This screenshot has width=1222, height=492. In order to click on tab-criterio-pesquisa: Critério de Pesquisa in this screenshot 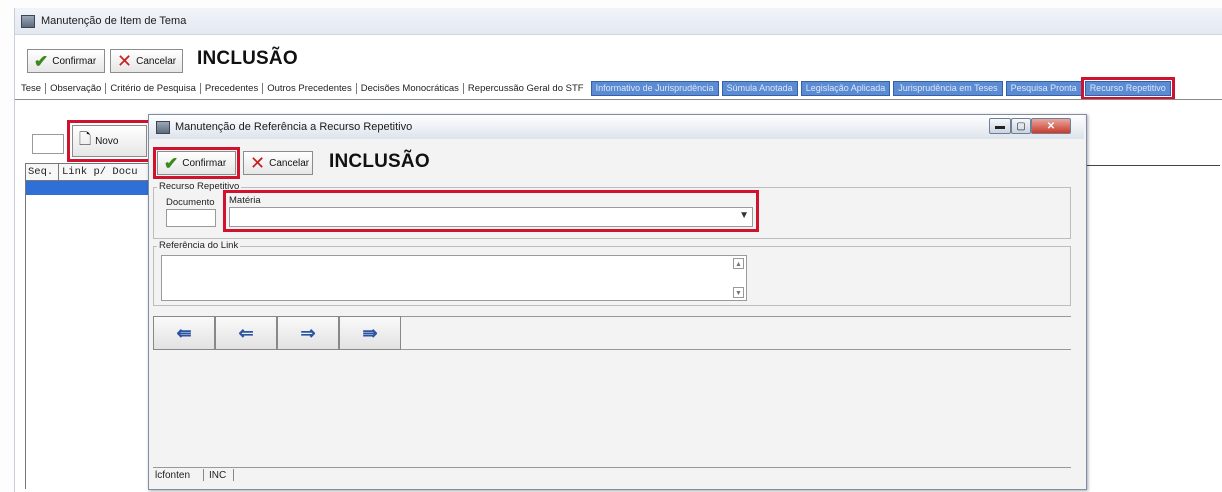, I will do `click(153, 88)`.